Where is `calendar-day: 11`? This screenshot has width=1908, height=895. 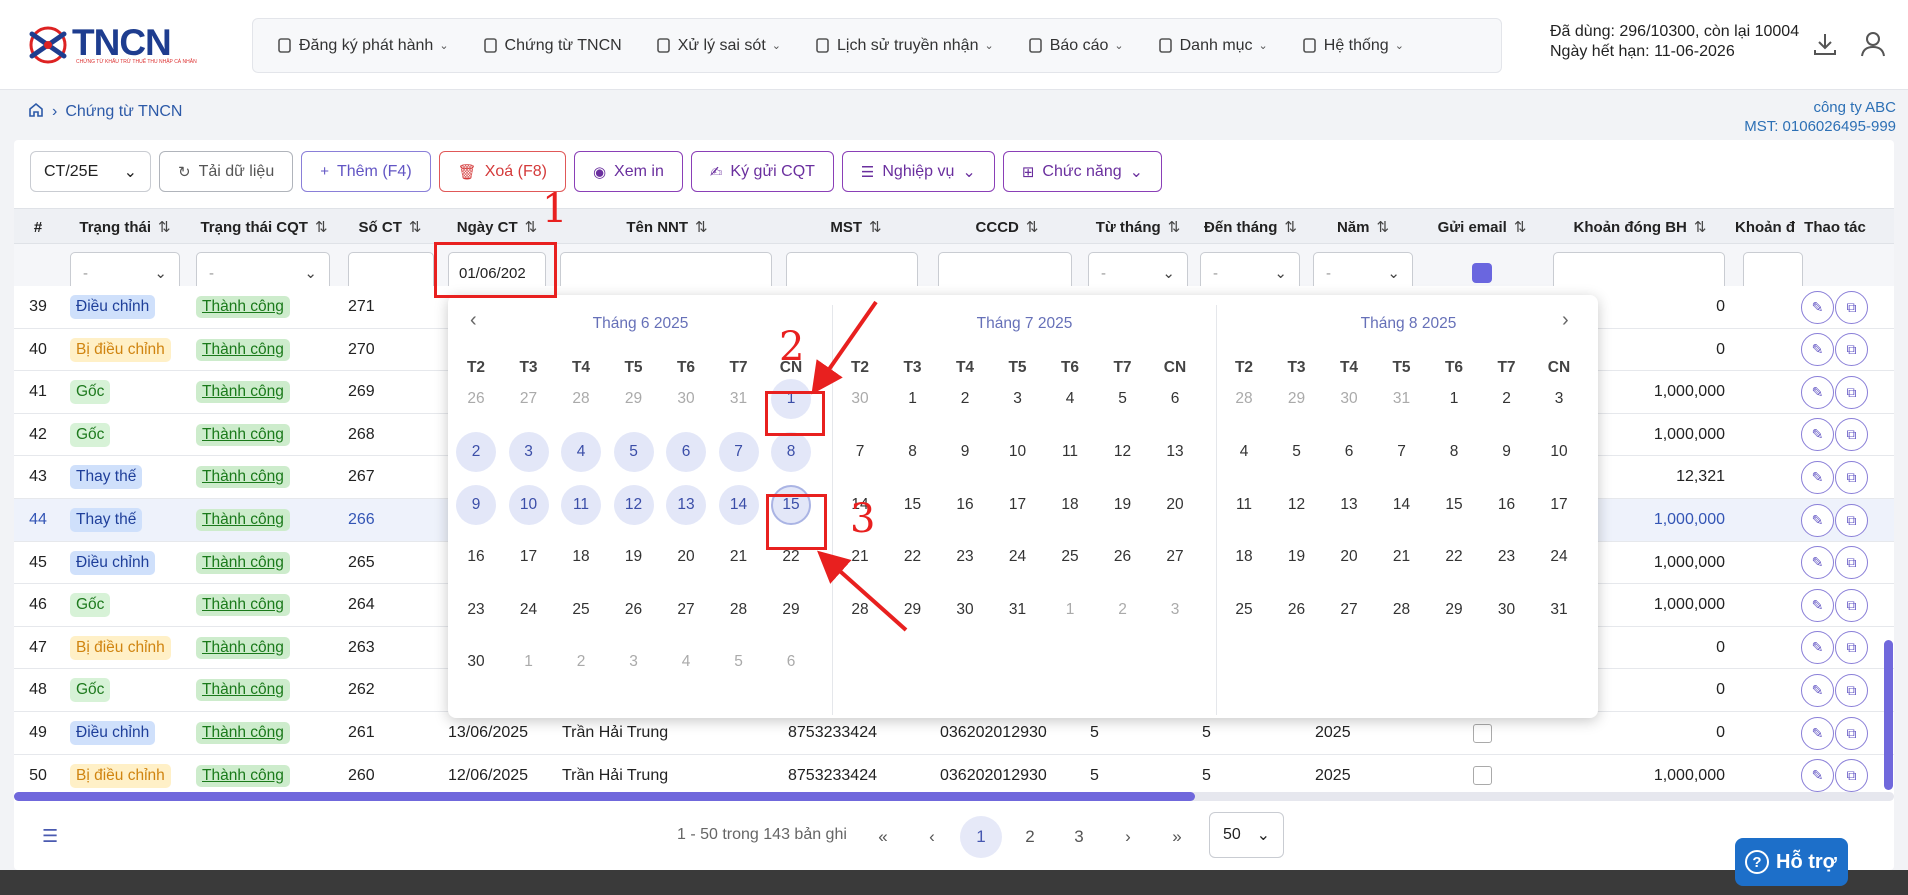
calendar-day: 11 is located at coordinates (581, 505).